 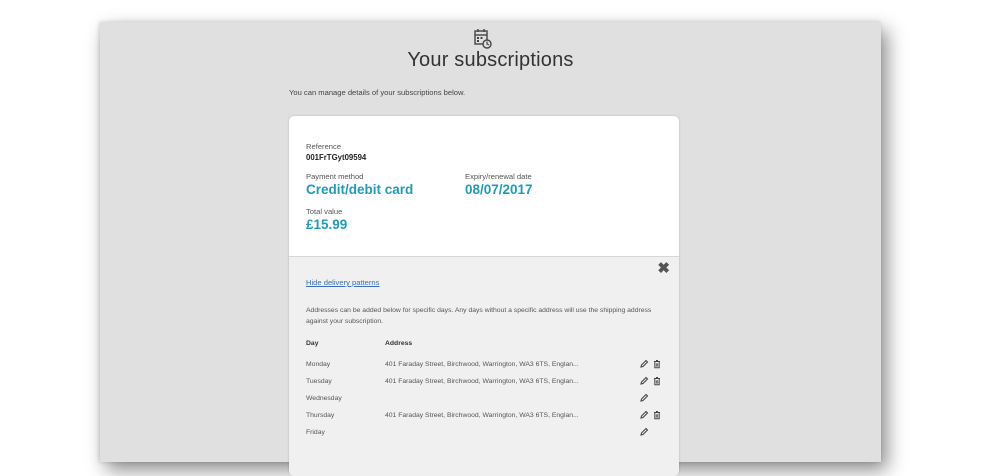 What do you see at coordinates (319, 381) in the screenshot?
I see `day-cell: Tuesday` at bounding box center [319, 381].